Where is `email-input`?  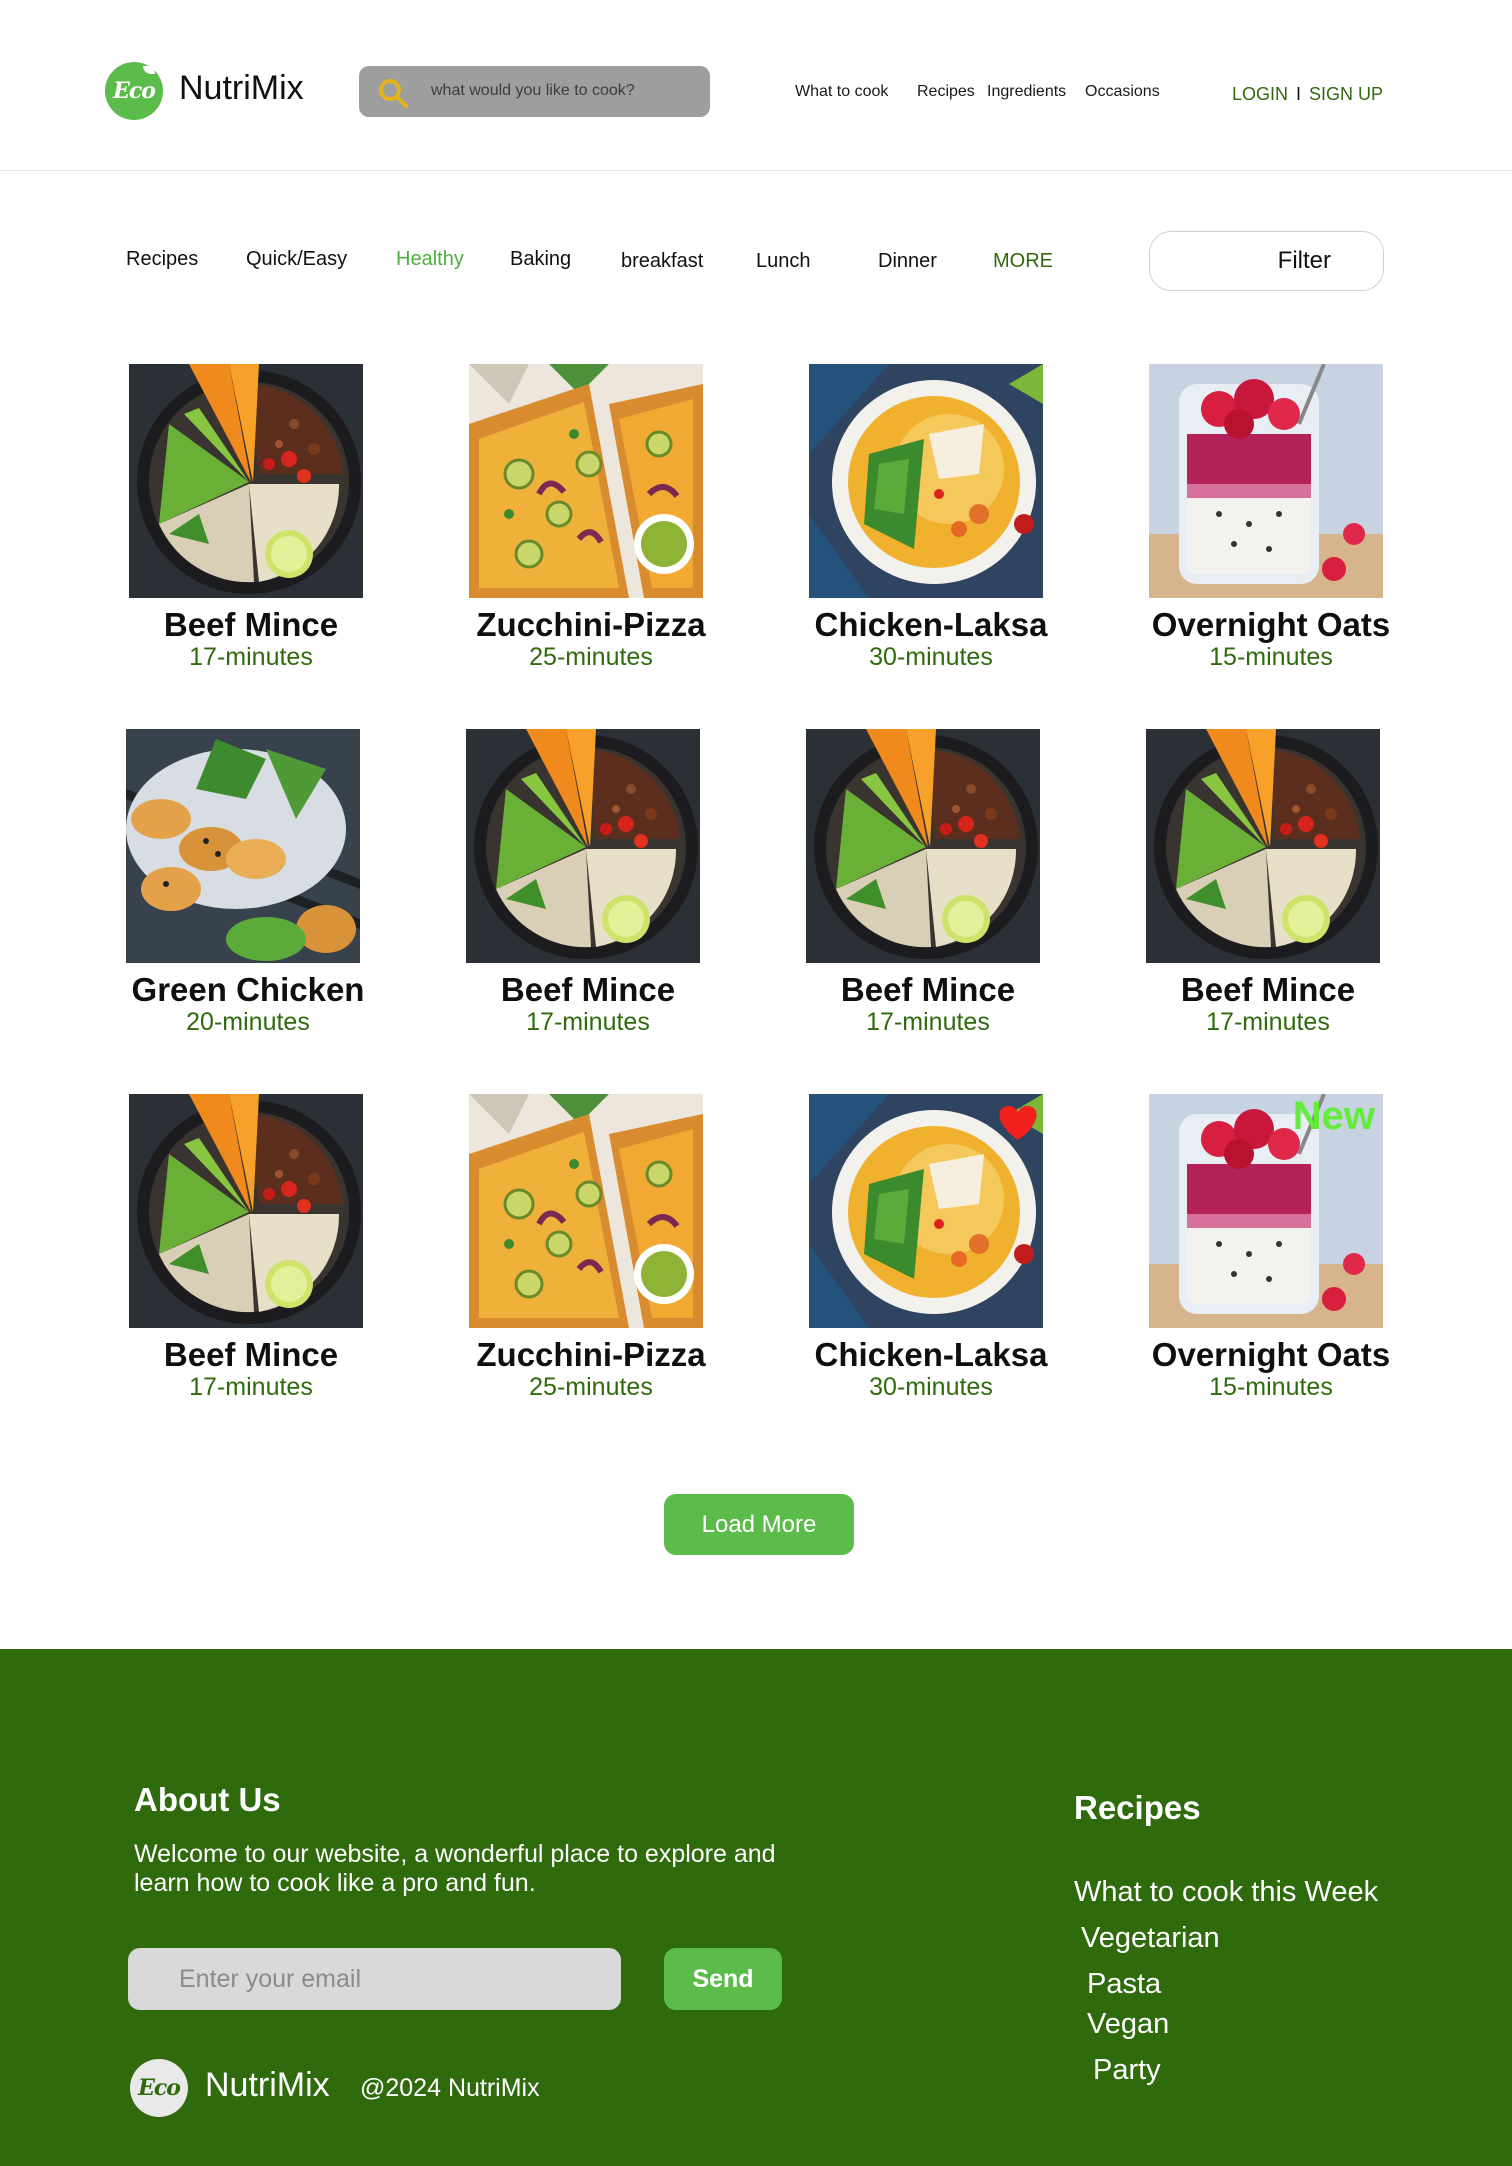
email-input is located at coordinates (374, 1979).